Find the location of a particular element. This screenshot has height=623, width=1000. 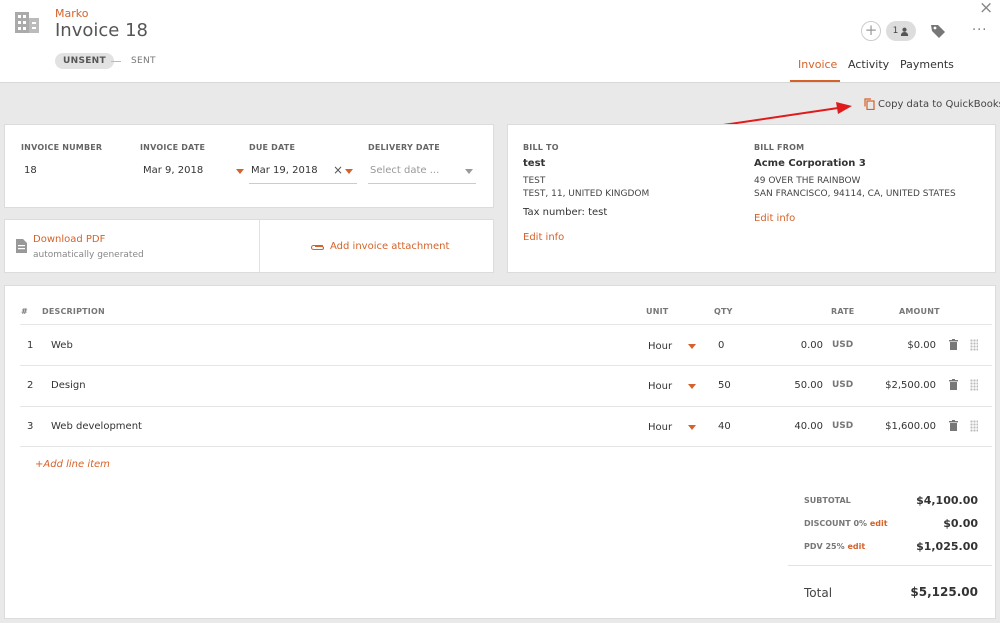

row-number: 2 is located at coordinates (30, 385).